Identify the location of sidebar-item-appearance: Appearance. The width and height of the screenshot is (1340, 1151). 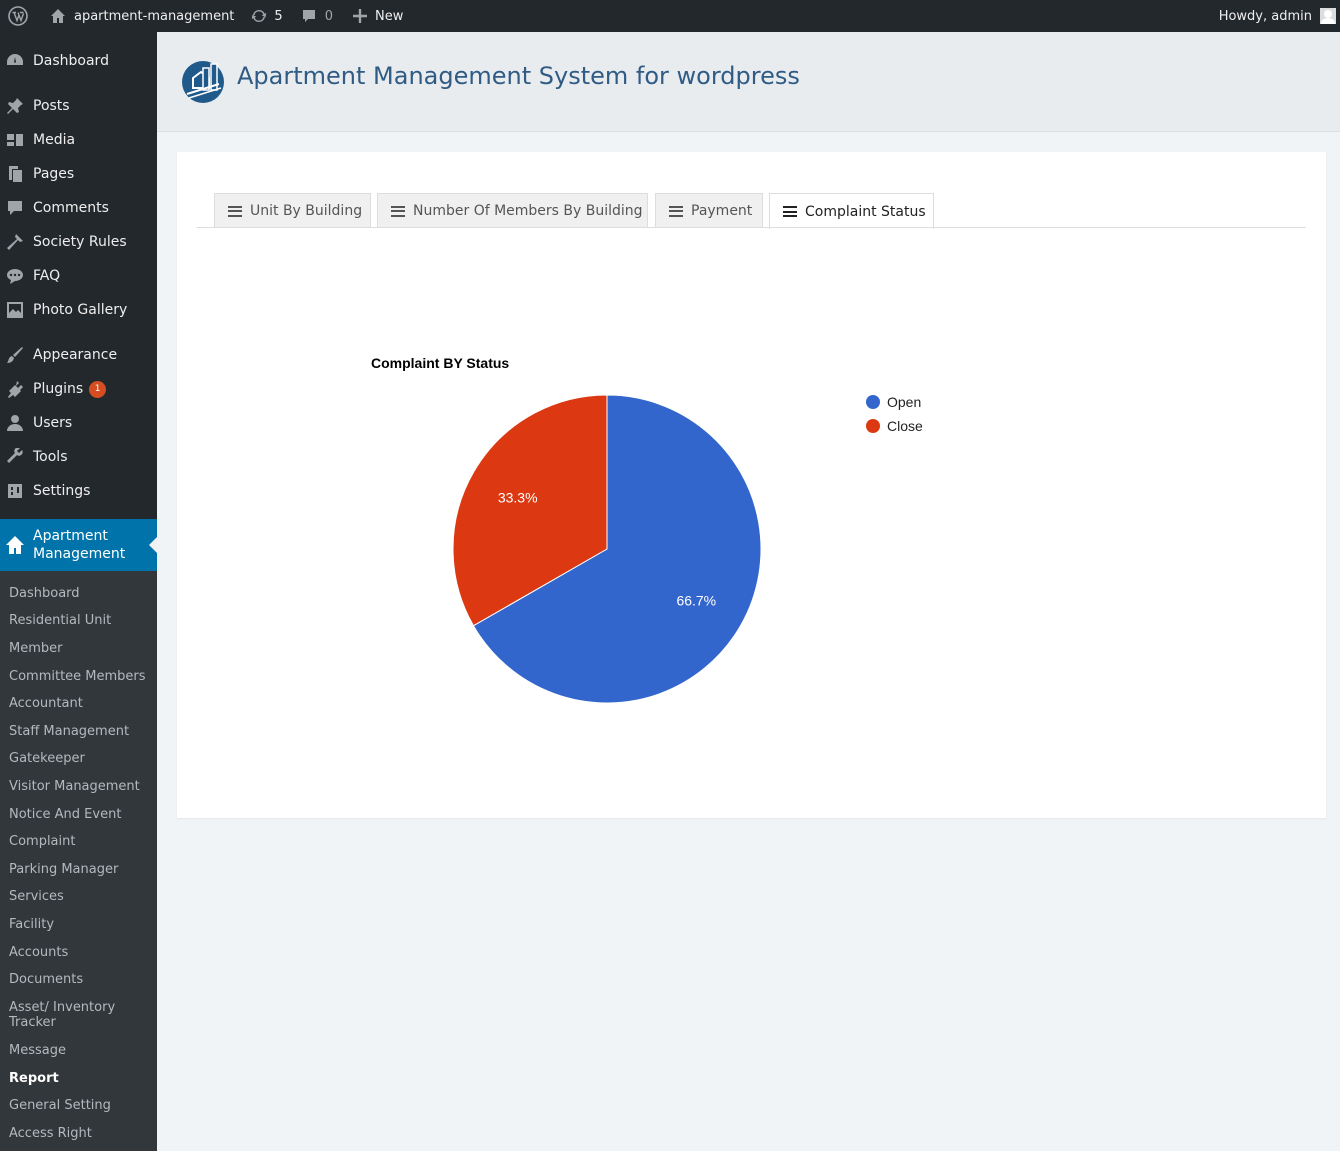
(78, 355).